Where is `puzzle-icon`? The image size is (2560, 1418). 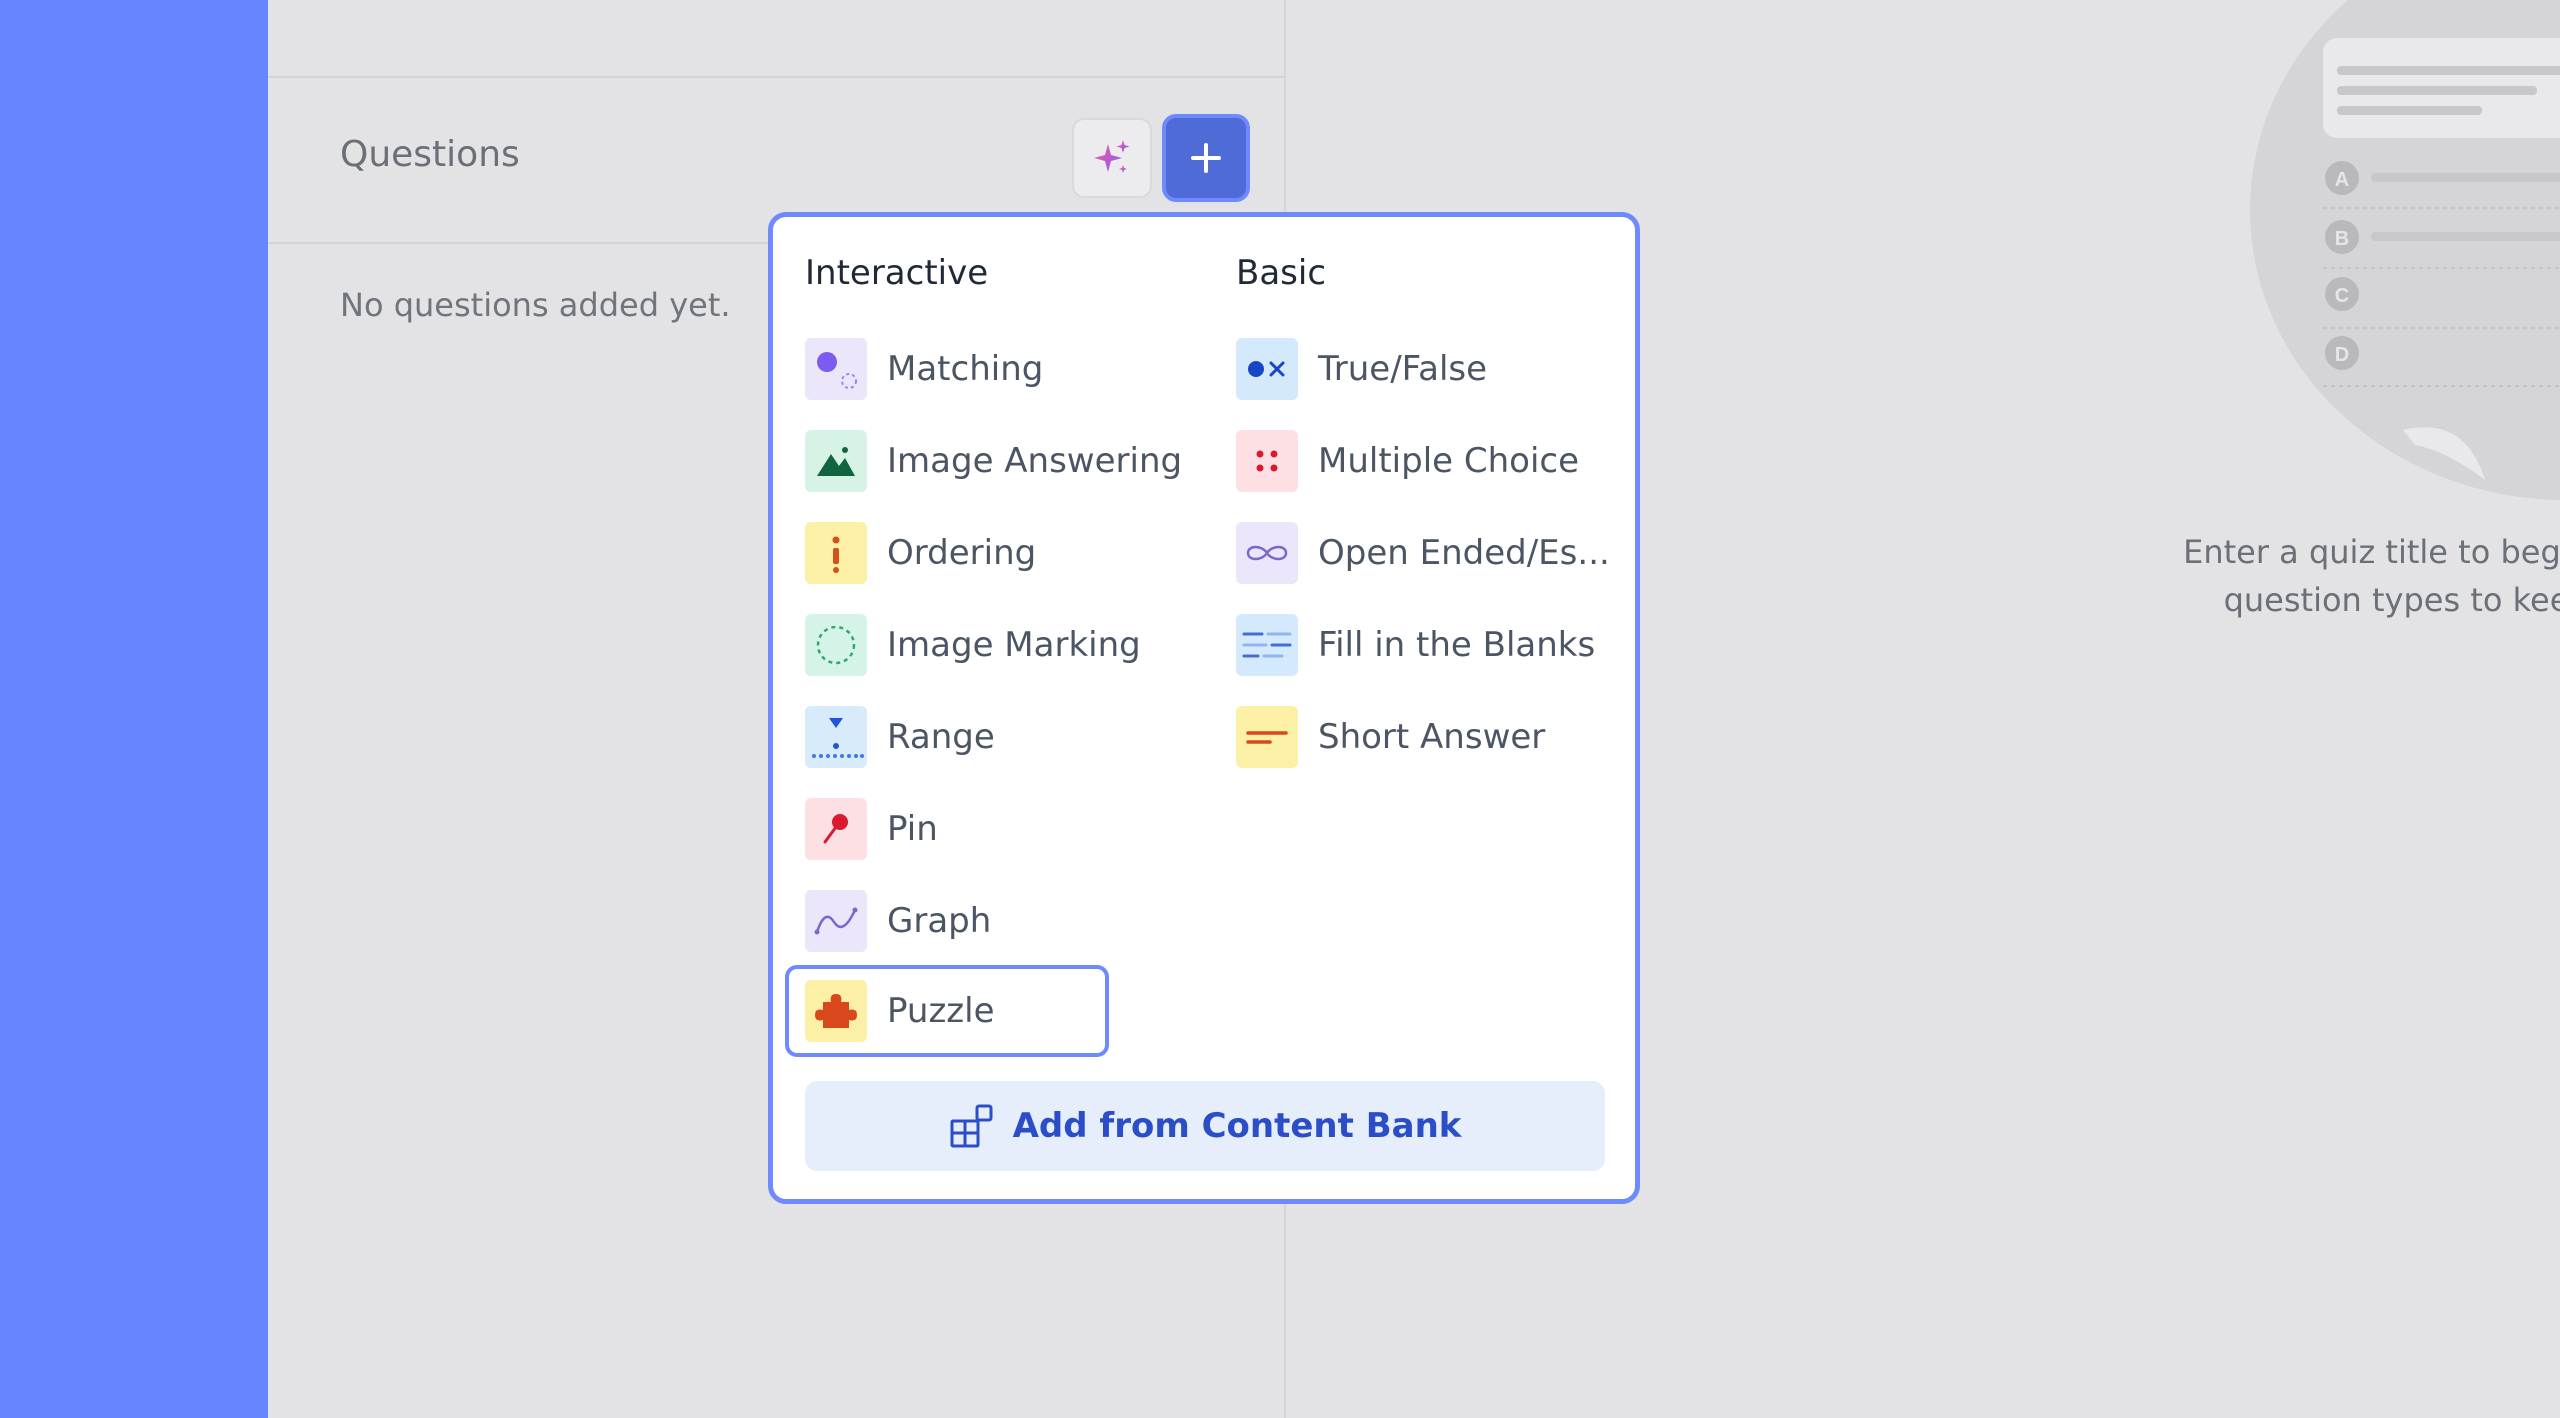
puzzle-icon is located at coordinates (836, 1011).